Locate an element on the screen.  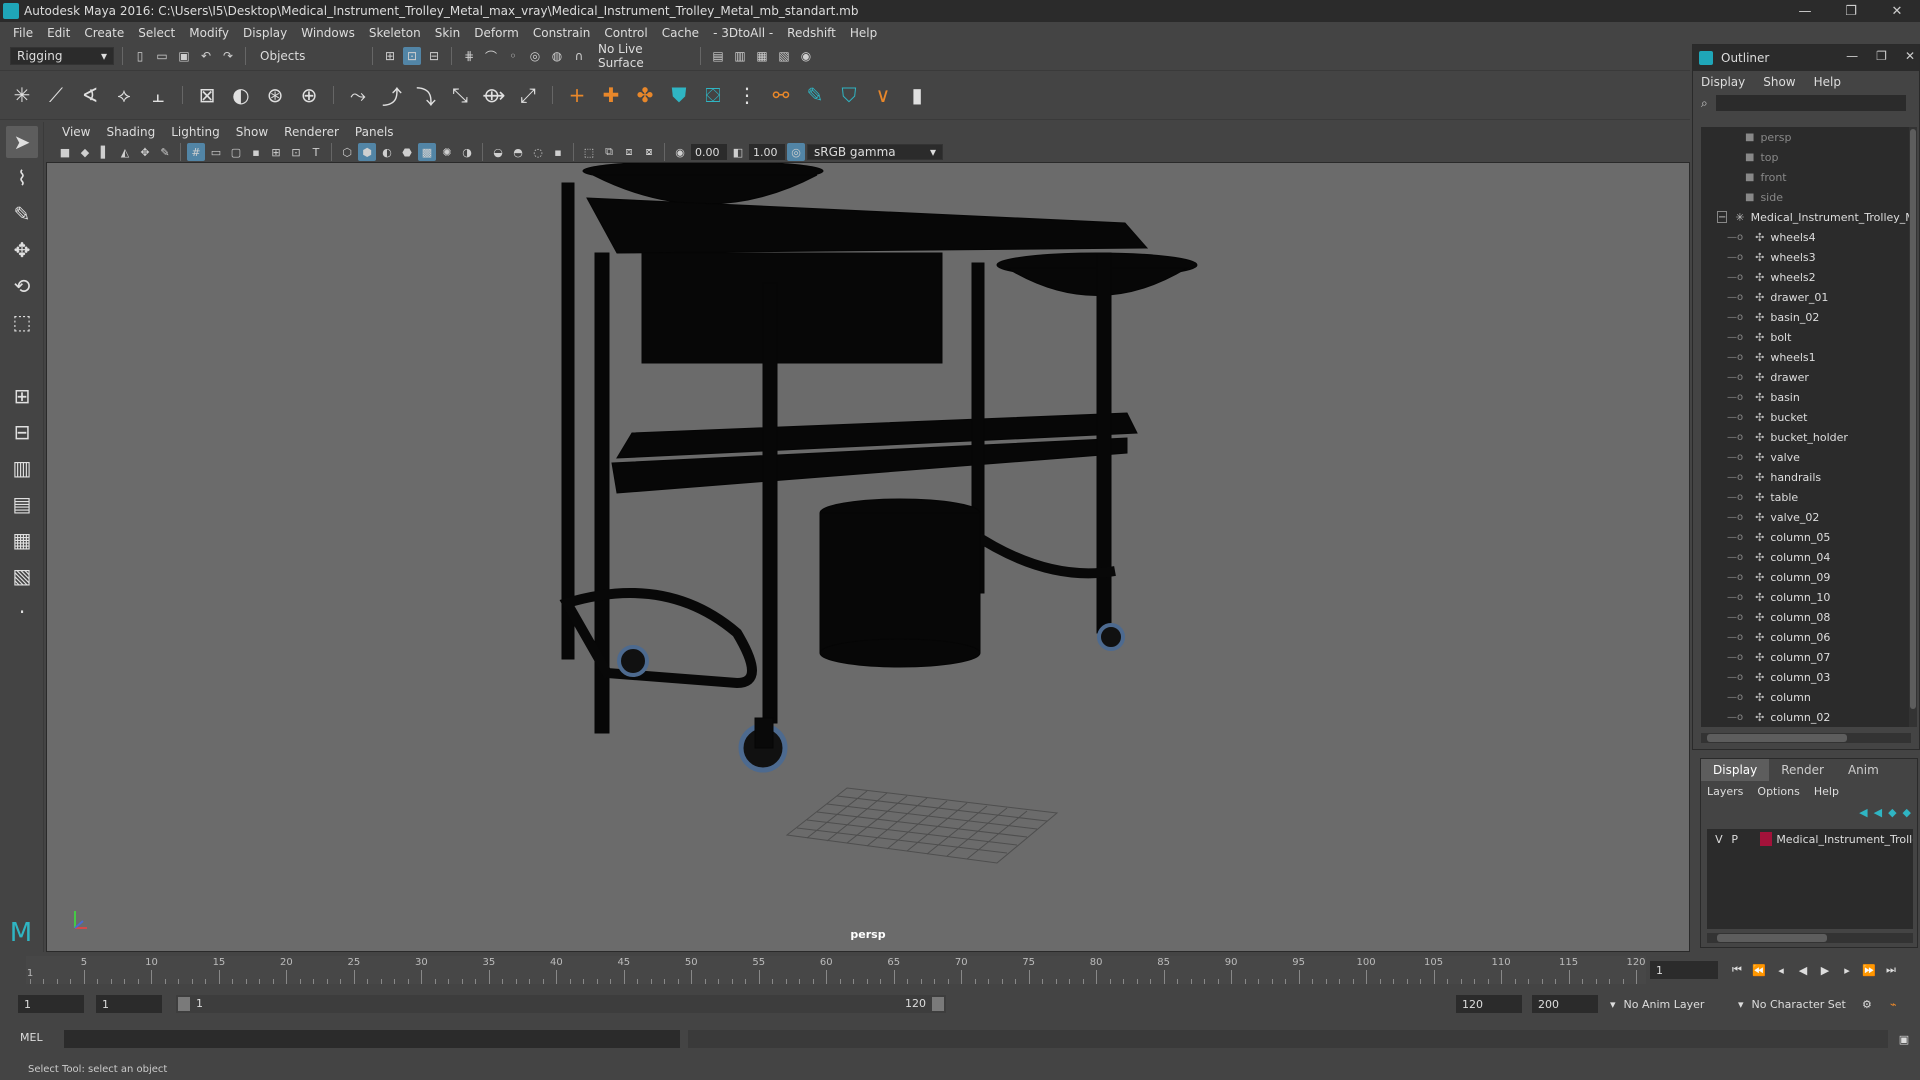
panel-menu-renderer: Renderer is located at coordinates (311, 132).